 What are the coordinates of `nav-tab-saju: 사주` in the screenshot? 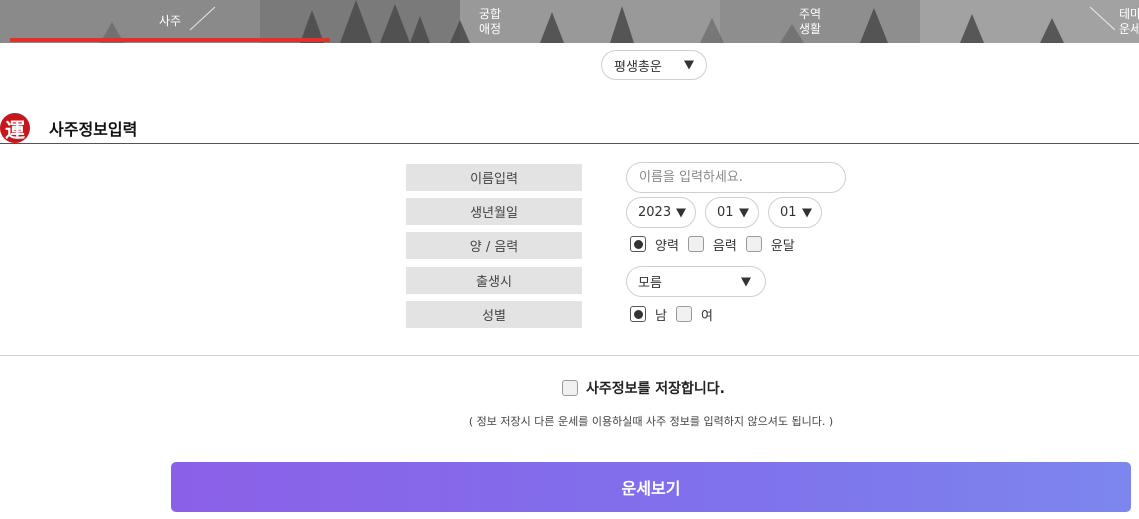 It's located at (170, 21).